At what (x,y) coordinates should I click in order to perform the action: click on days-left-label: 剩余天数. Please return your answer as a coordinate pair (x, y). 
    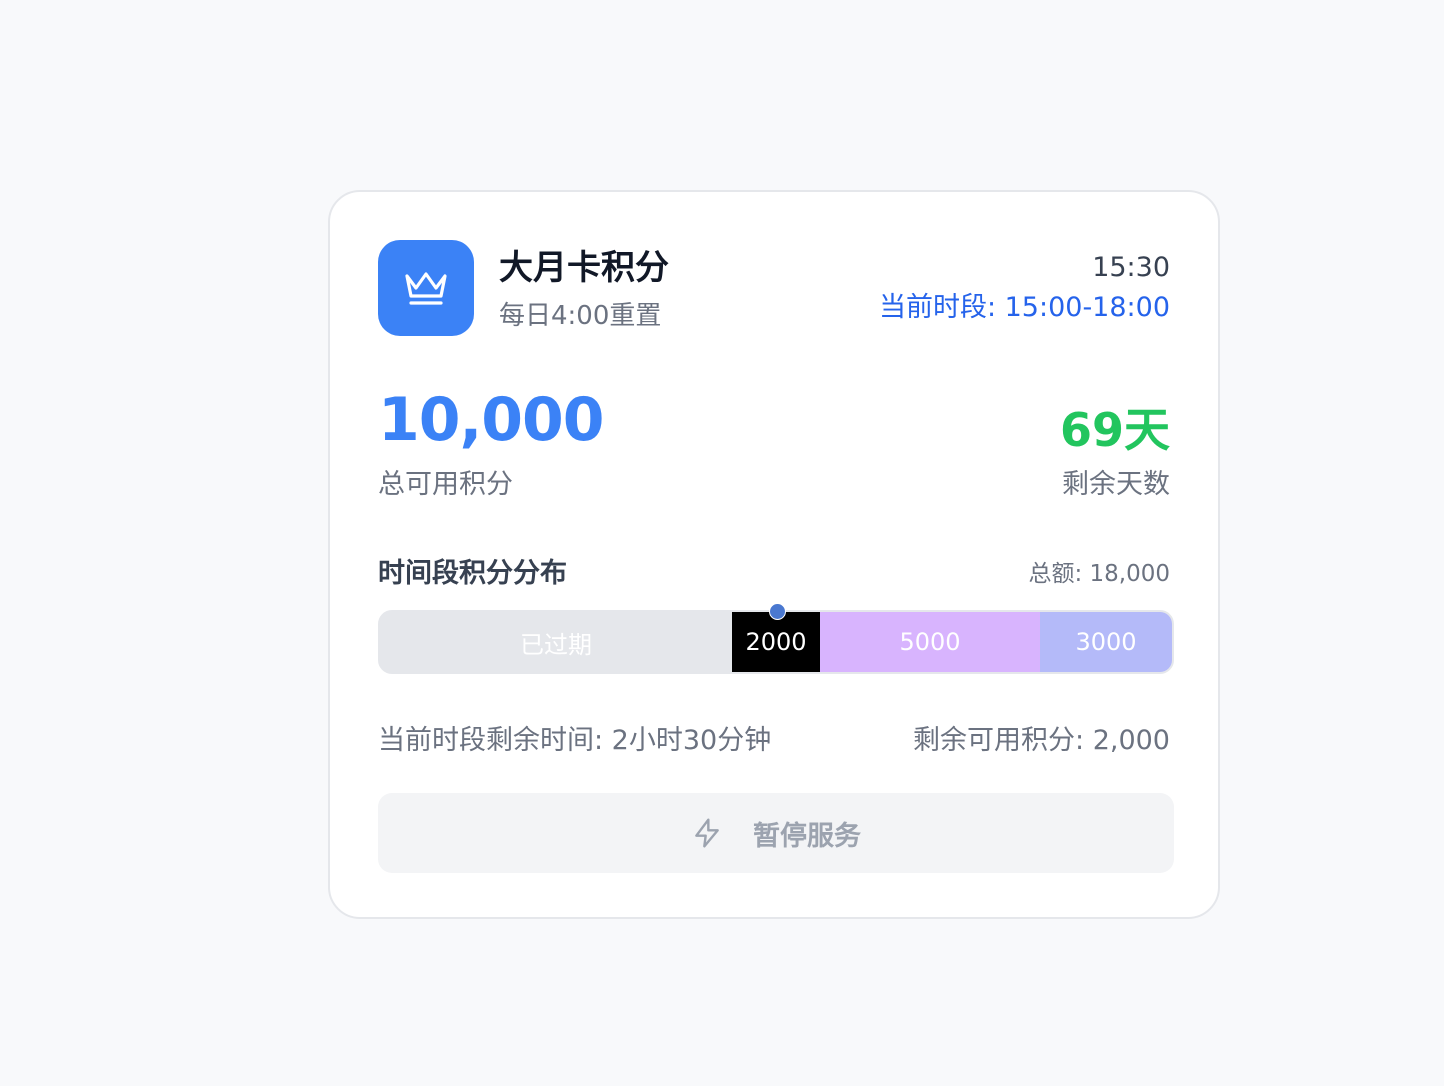
    Looking at the image, I should click on (1116, 484).